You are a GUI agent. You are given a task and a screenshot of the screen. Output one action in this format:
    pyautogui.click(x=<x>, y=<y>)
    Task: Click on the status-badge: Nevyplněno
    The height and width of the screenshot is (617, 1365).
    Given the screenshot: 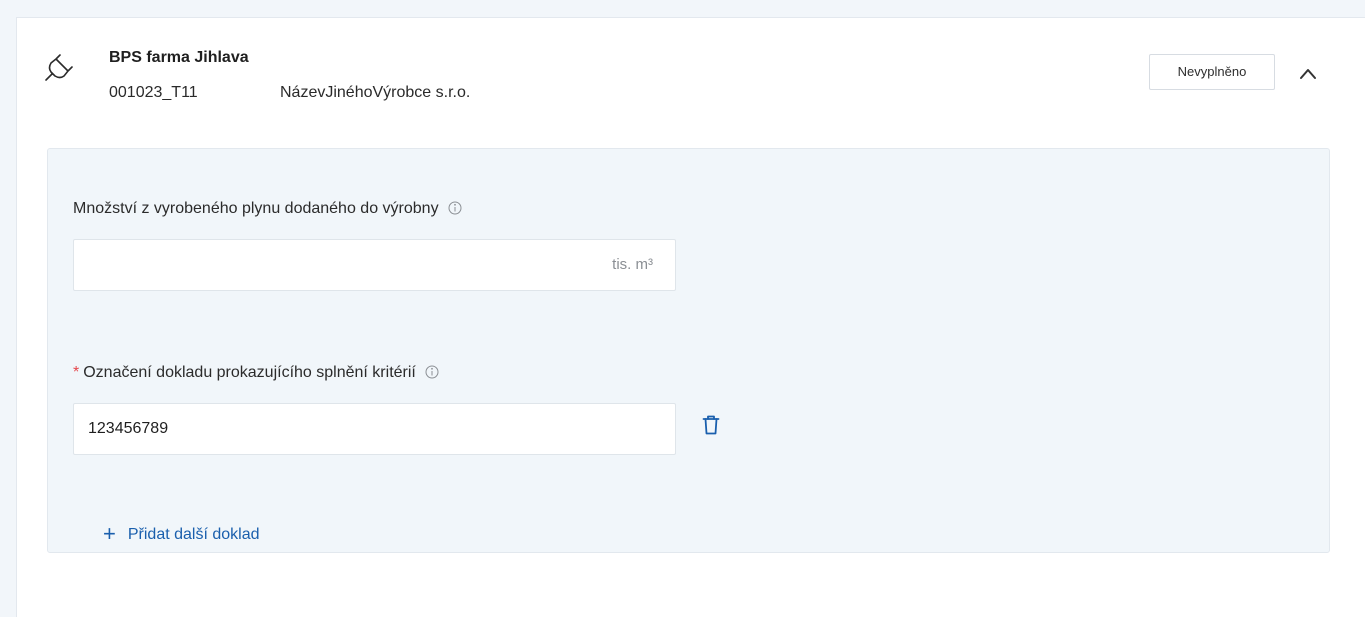 What is the action you would take?
    pyautogui.click(x=1212, y=72)
    